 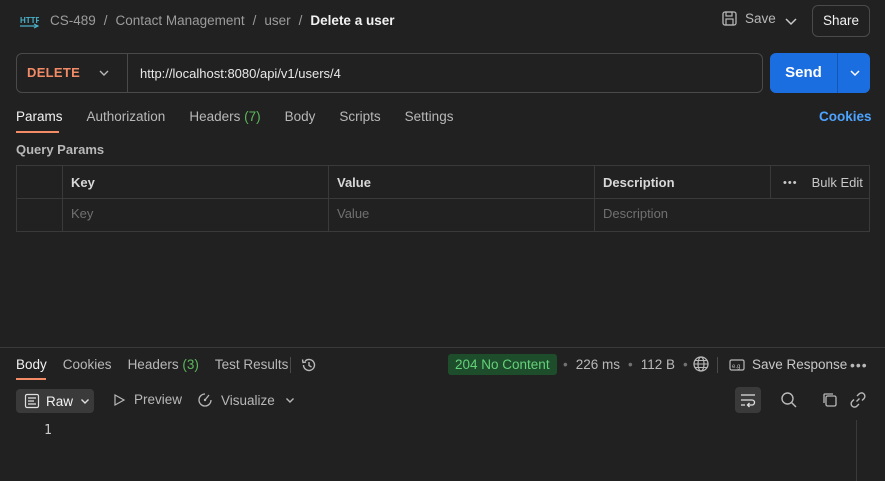 I want to click on response-headers-count: (3), so click(x=190, y=364).